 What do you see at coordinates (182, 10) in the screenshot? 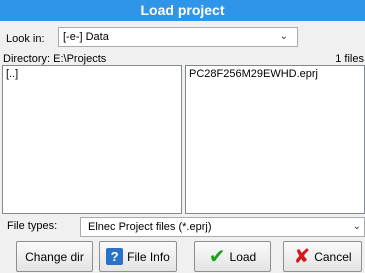
I see `window-title: Load project` at bounding box center [182, 10].